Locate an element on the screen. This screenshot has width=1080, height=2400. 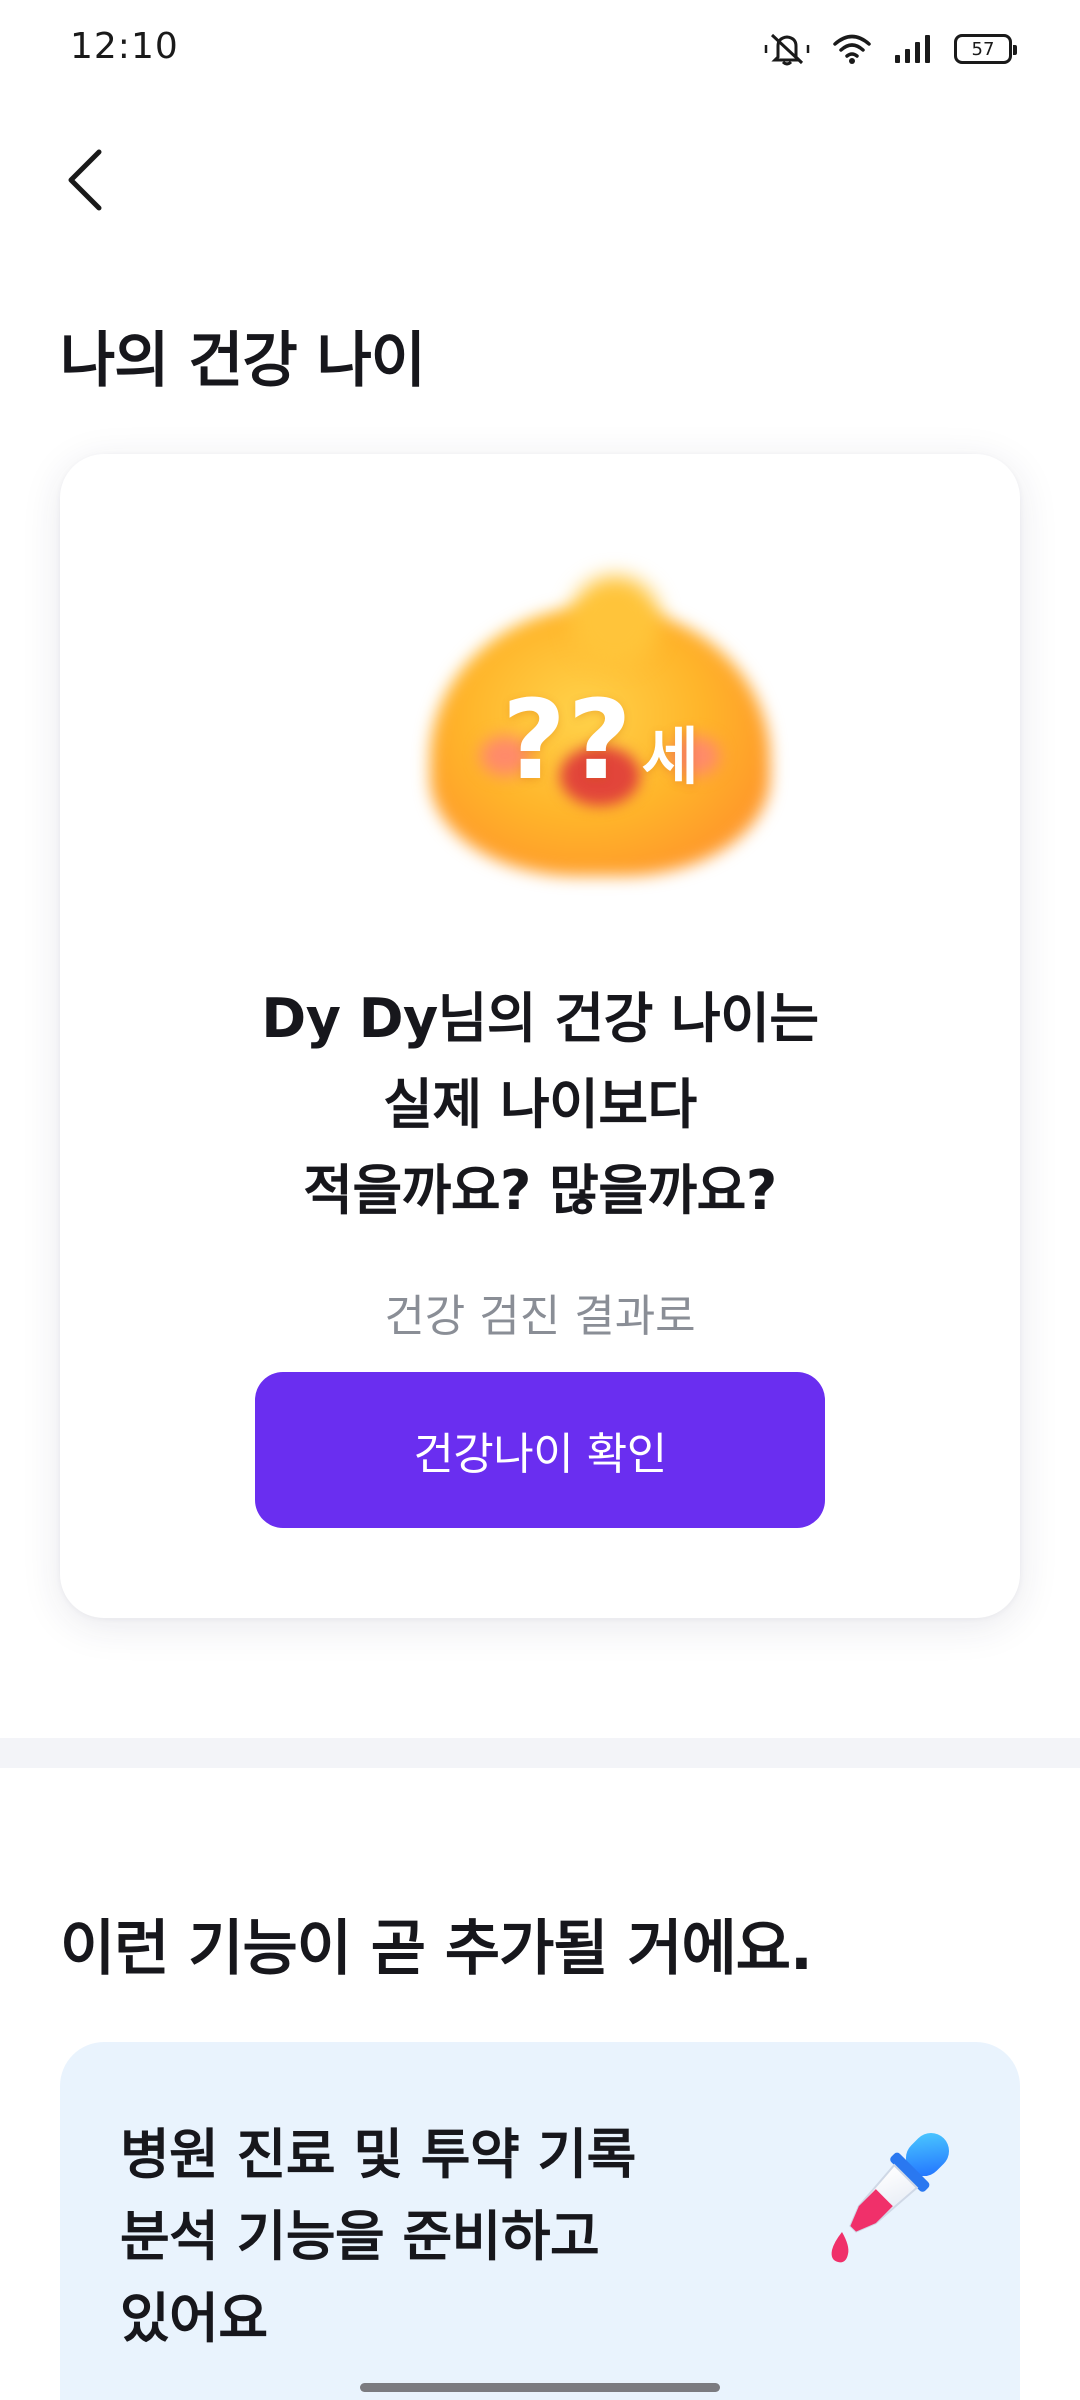
battery-icon: 57 is located at coordinates (985, 49).